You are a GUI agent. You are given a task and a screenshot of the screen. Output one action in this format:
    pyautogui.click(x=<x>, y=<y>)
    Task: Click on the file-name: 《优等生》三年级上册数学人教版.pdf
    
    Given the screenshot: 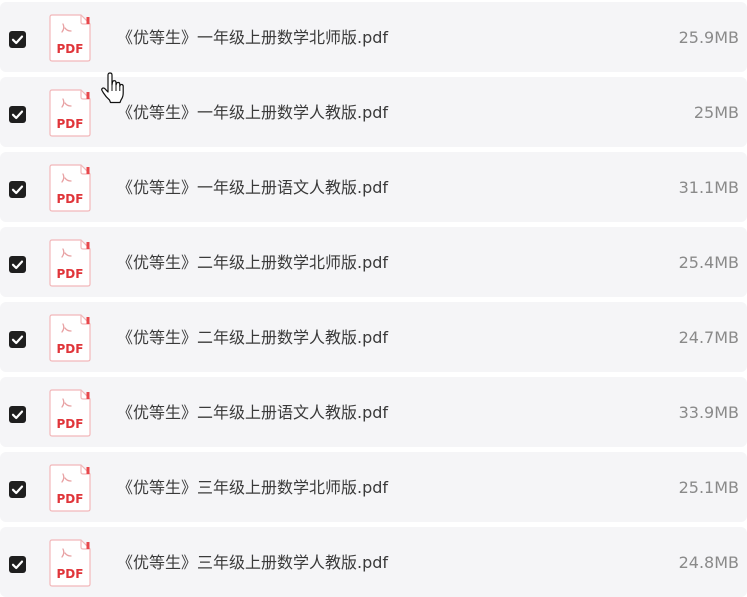 What is the action you would take?
    pyautogui.click(x=252, y=563)
    